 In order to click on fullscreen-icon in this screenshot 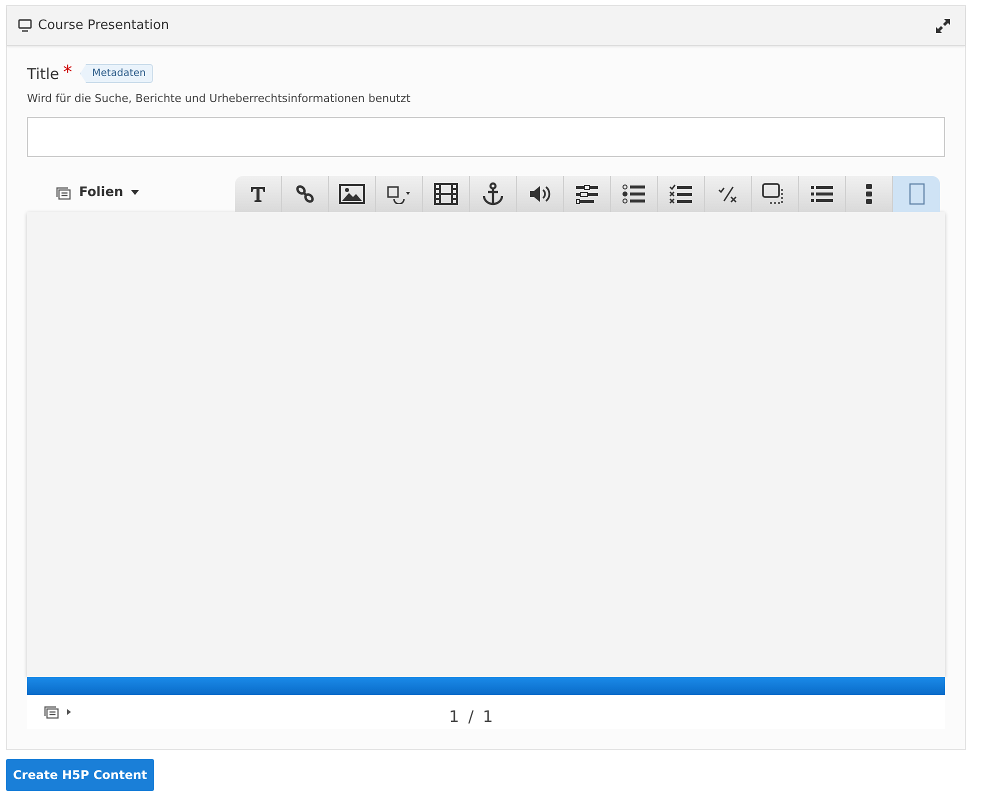, I will do `click(943, 26)`.